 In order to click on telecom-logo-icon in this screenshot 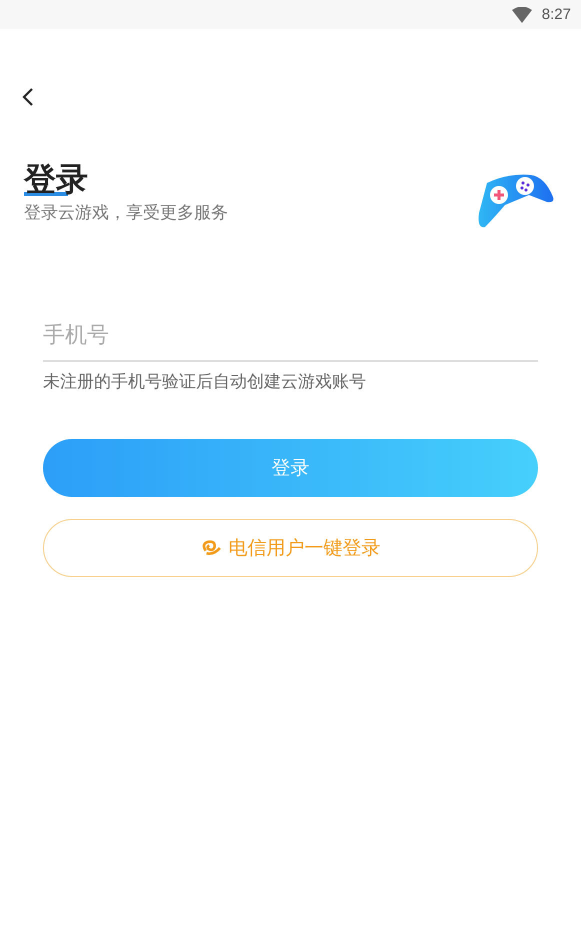, I will do `click(210, 548)`.